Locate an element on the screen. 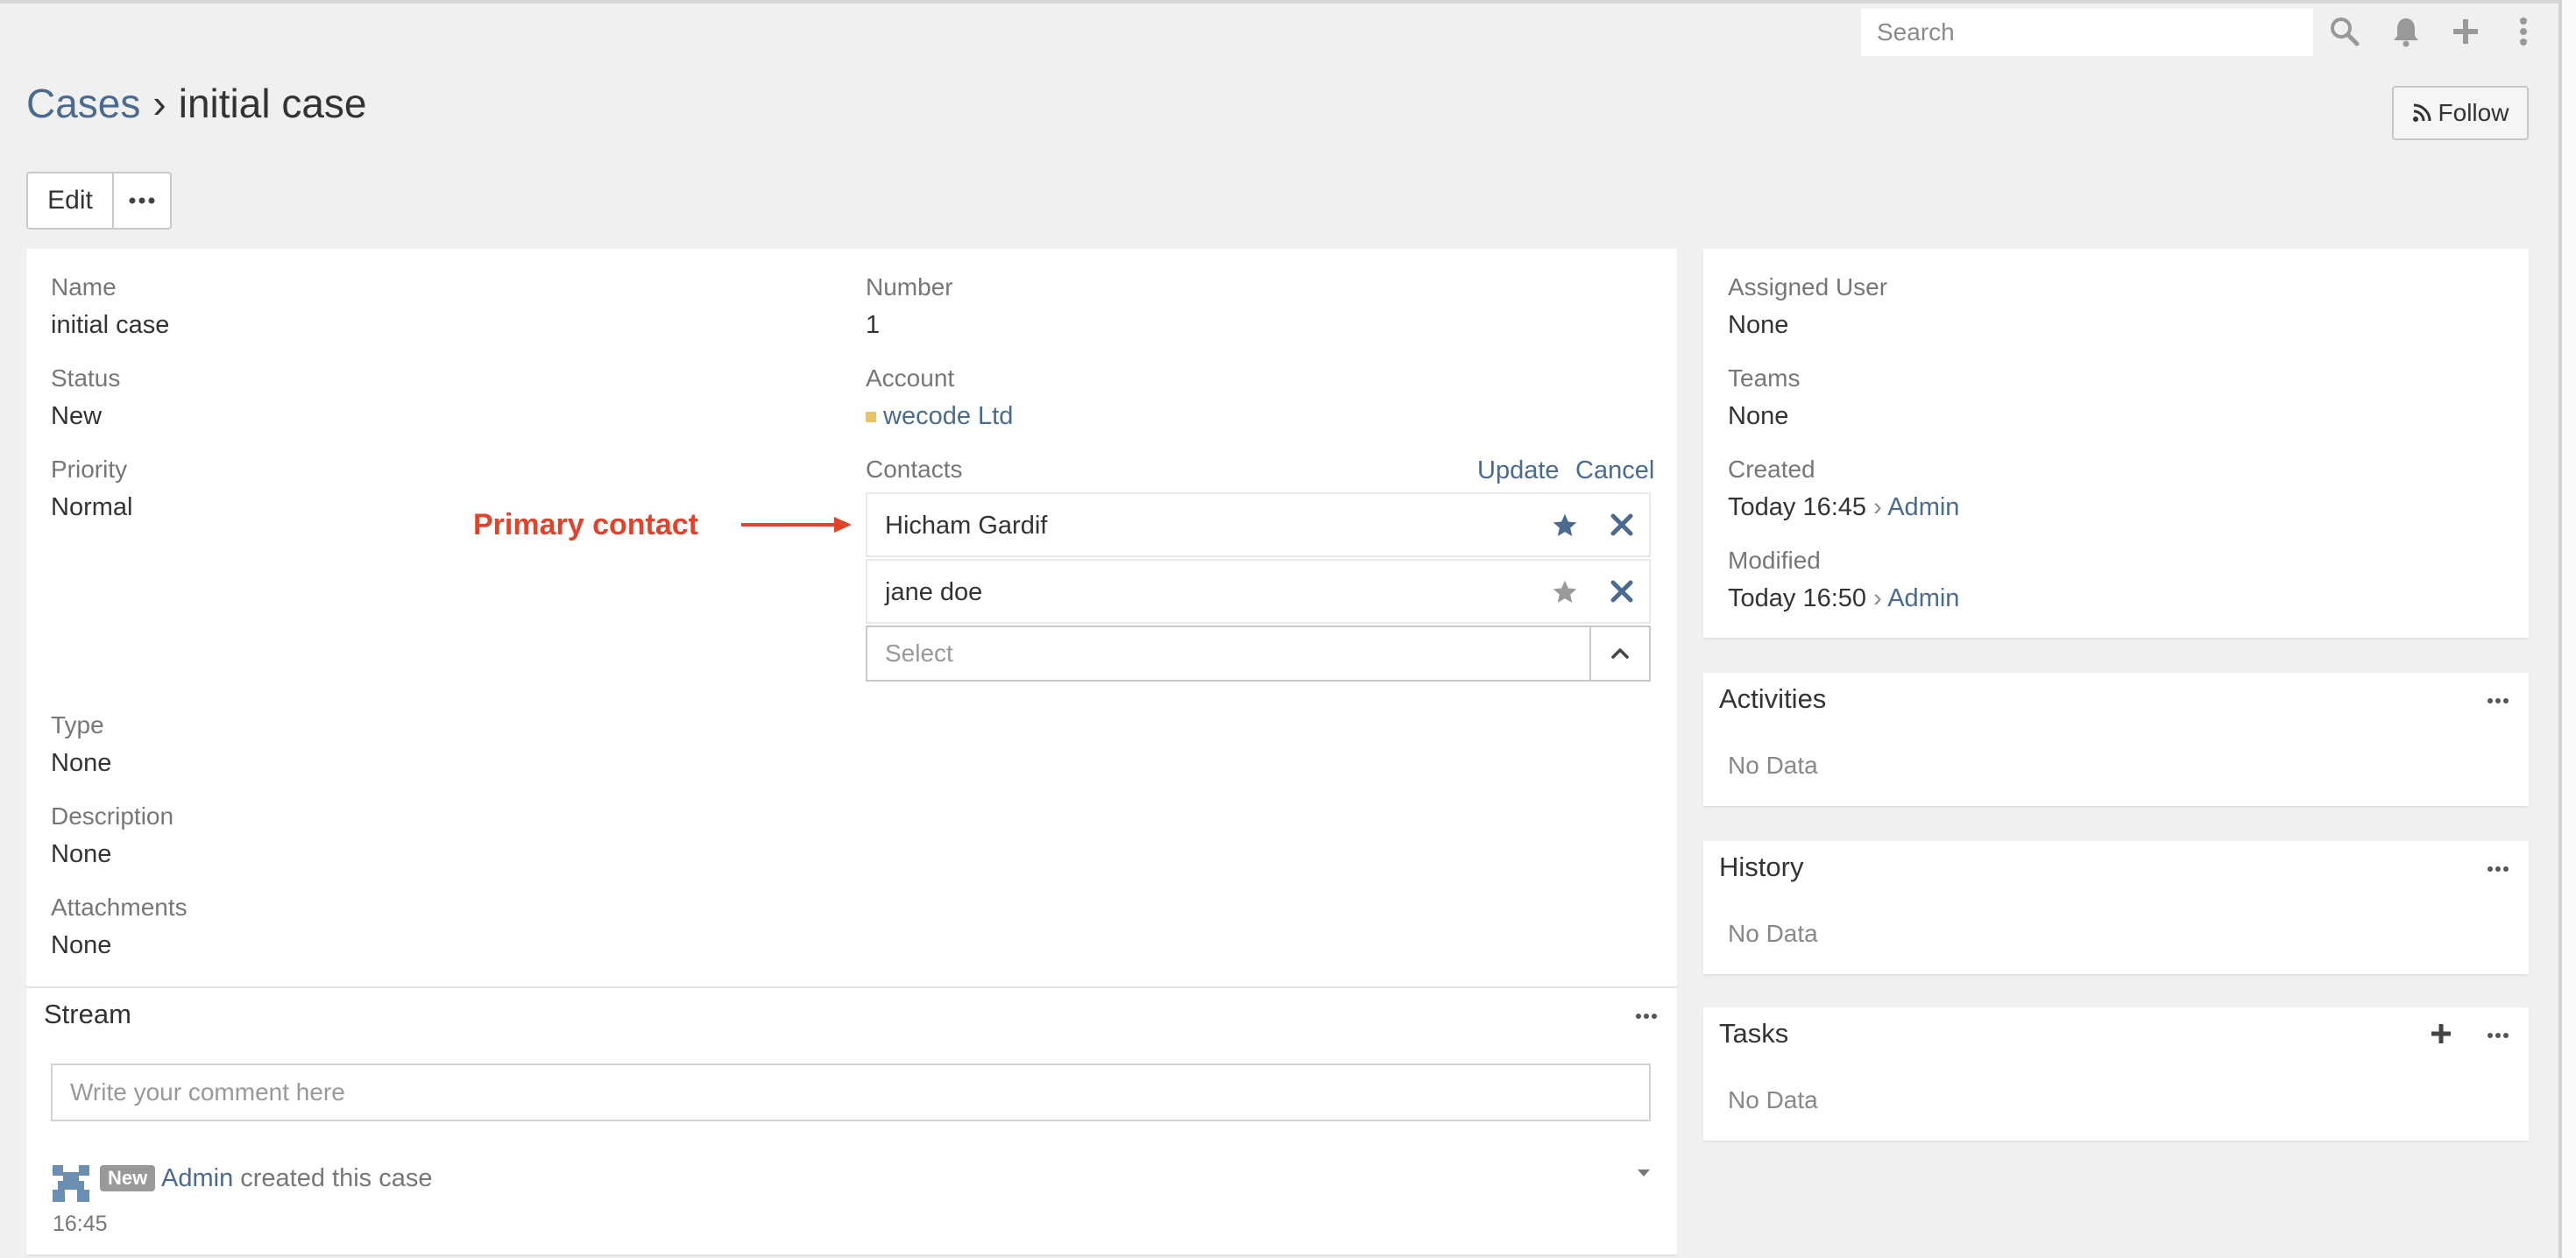 The height and width of the screenshot is (1258, 2576). activities-panel: Activities No Data is located at coordinates (2116, 739).